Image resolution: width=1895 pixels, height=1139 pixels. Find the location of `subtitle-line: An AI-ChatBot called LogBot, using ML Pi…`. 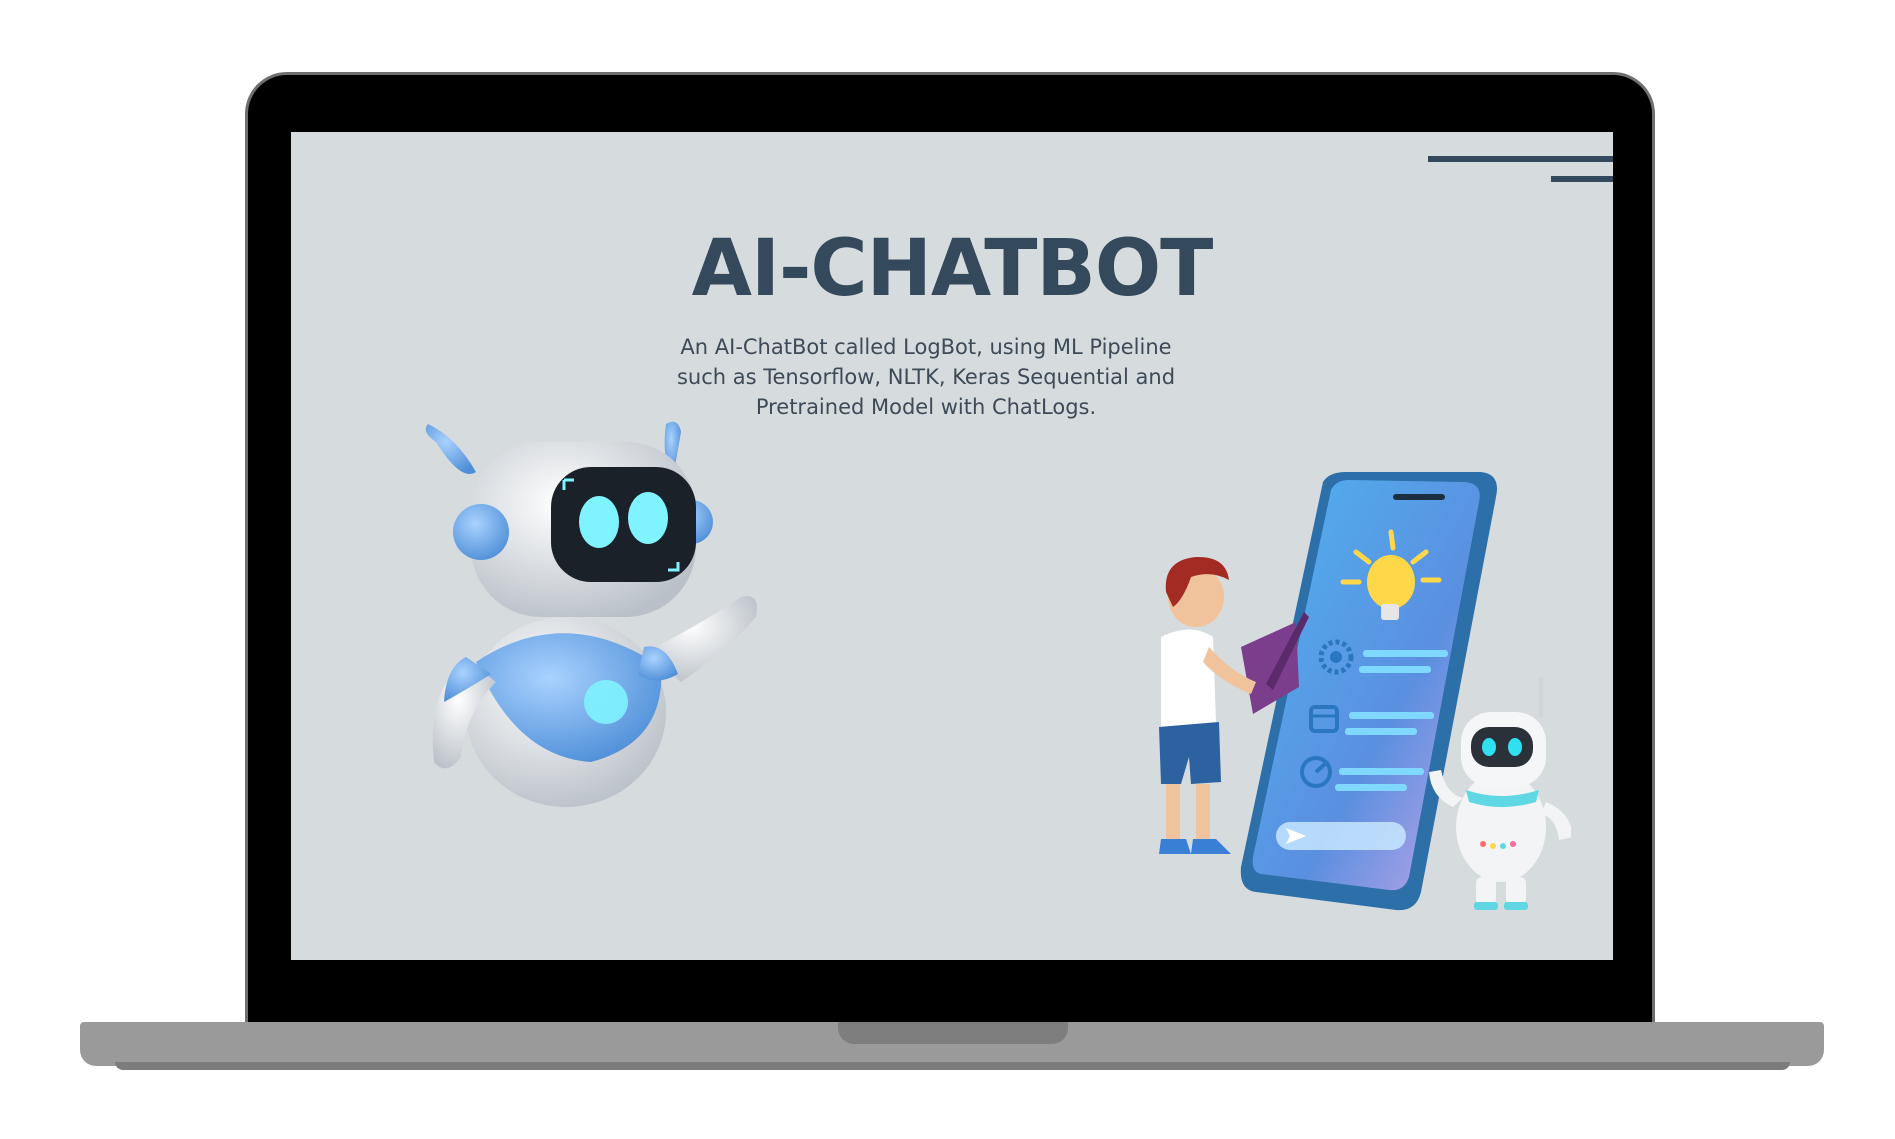

subtitle-line: An AI-ChatBot called LogBot, using ML Pi… is located at coordinates (926, 347).